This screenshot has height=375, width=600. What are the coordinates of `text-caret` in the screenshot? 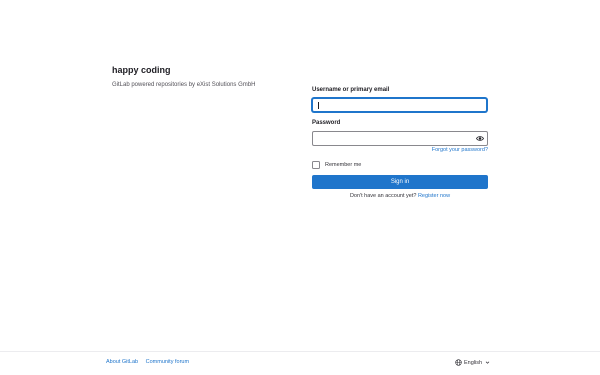 It's located at (318, 105).